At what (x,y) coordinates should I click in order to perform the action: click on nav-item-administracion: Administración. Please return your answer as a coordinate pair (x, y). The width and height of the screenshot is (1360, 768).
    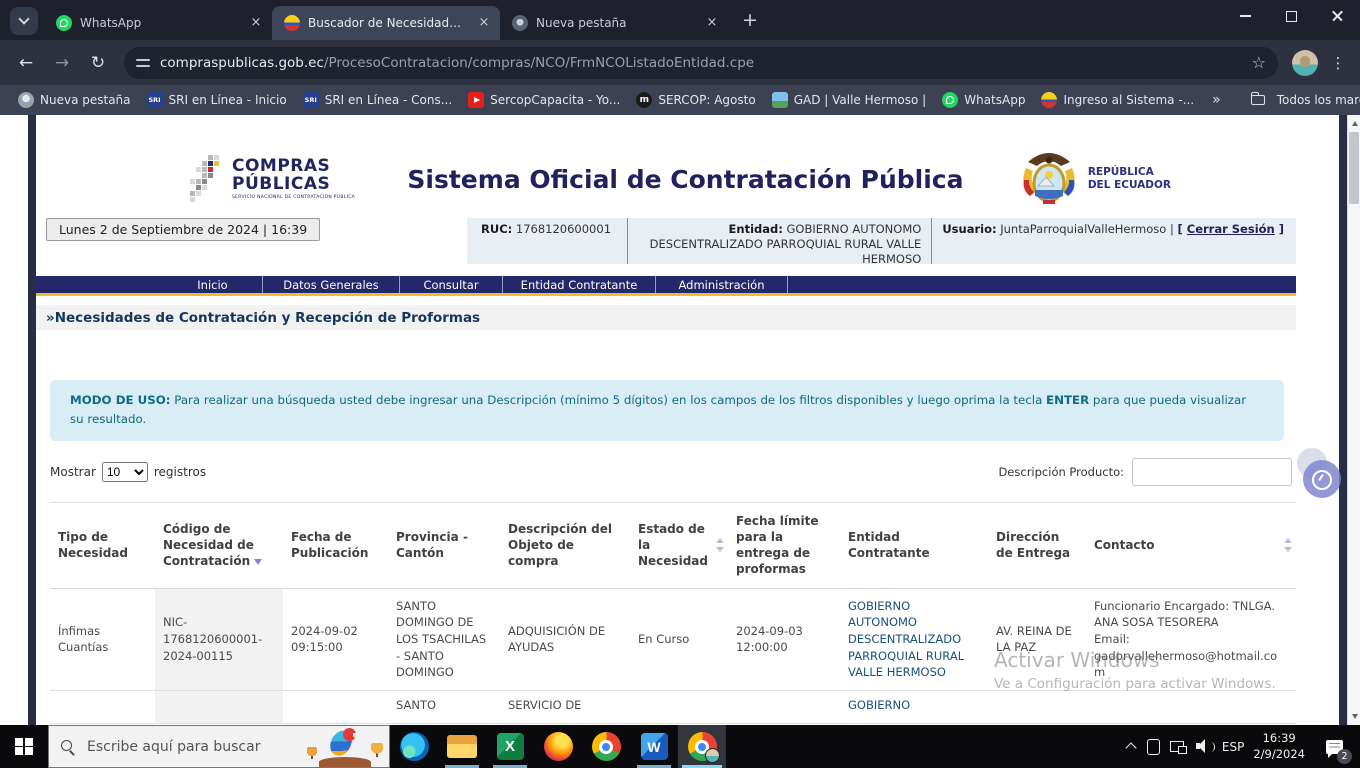
    Looking at the image, I should click on (722, 284).